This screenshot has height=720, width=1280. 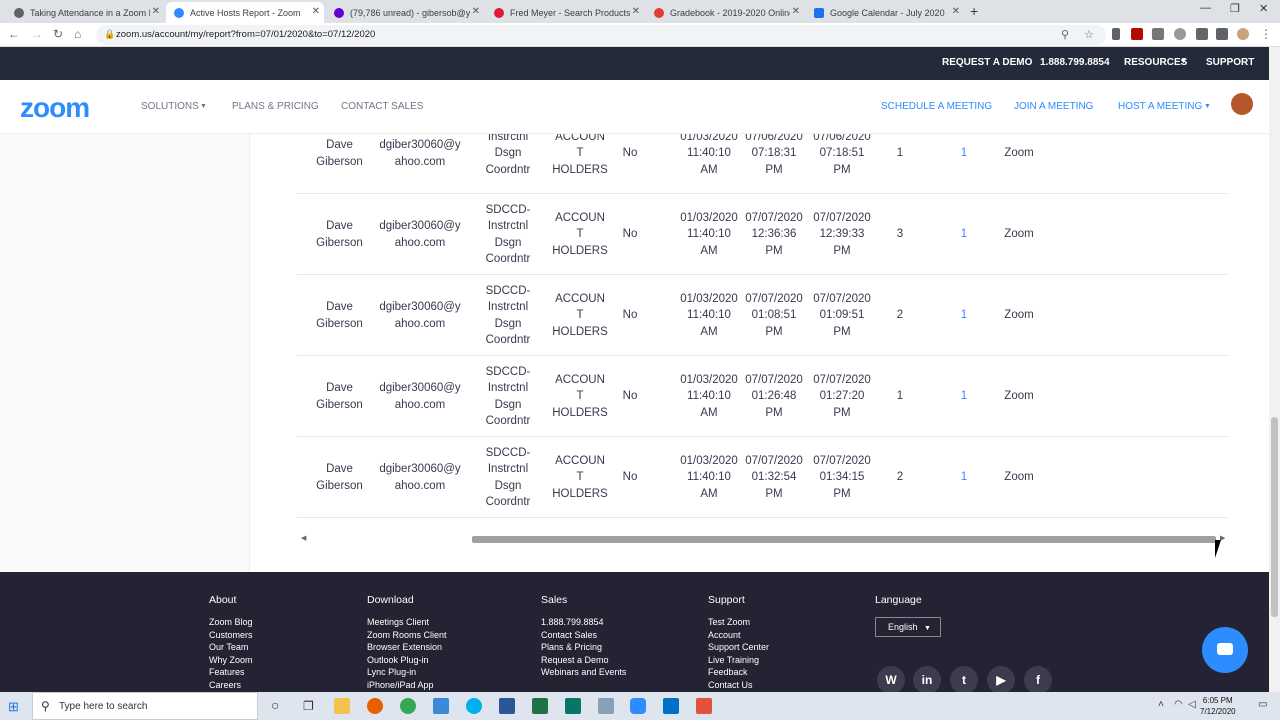 I want to click on scroll-left-icon: ◀, so click(x=303, y=538).